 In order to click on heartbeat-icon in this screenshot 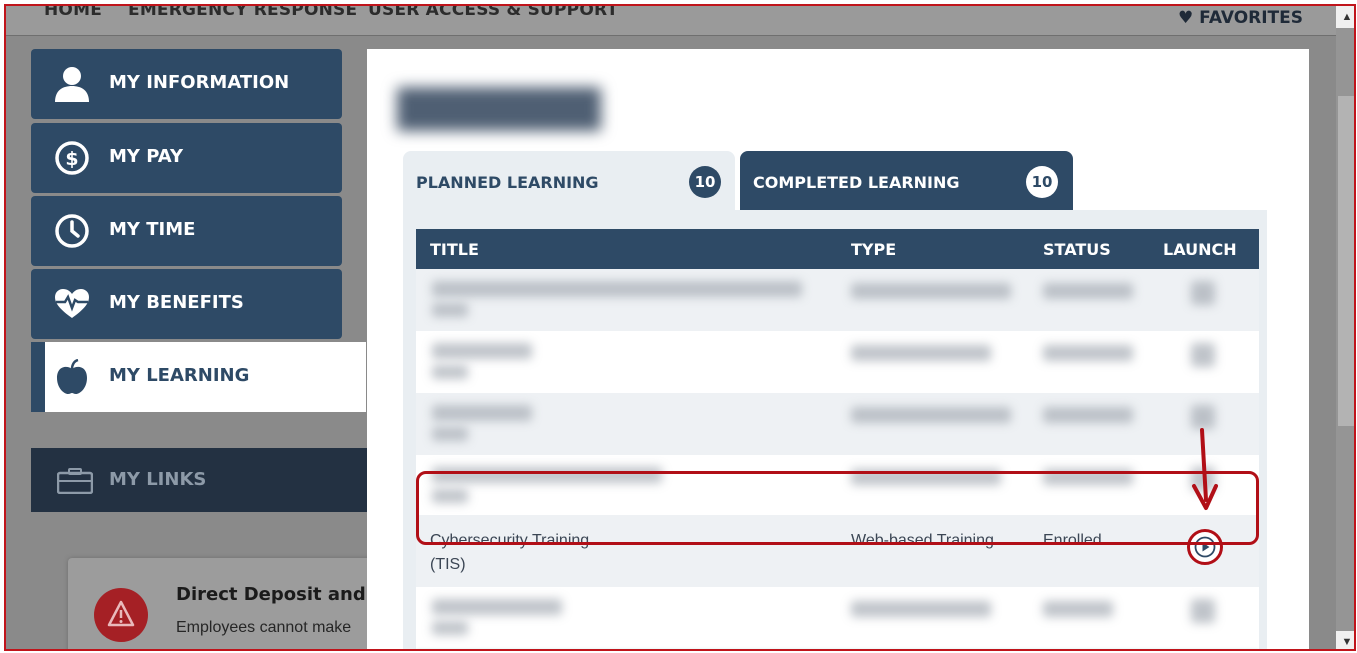, I will do `click(72, 303)`.